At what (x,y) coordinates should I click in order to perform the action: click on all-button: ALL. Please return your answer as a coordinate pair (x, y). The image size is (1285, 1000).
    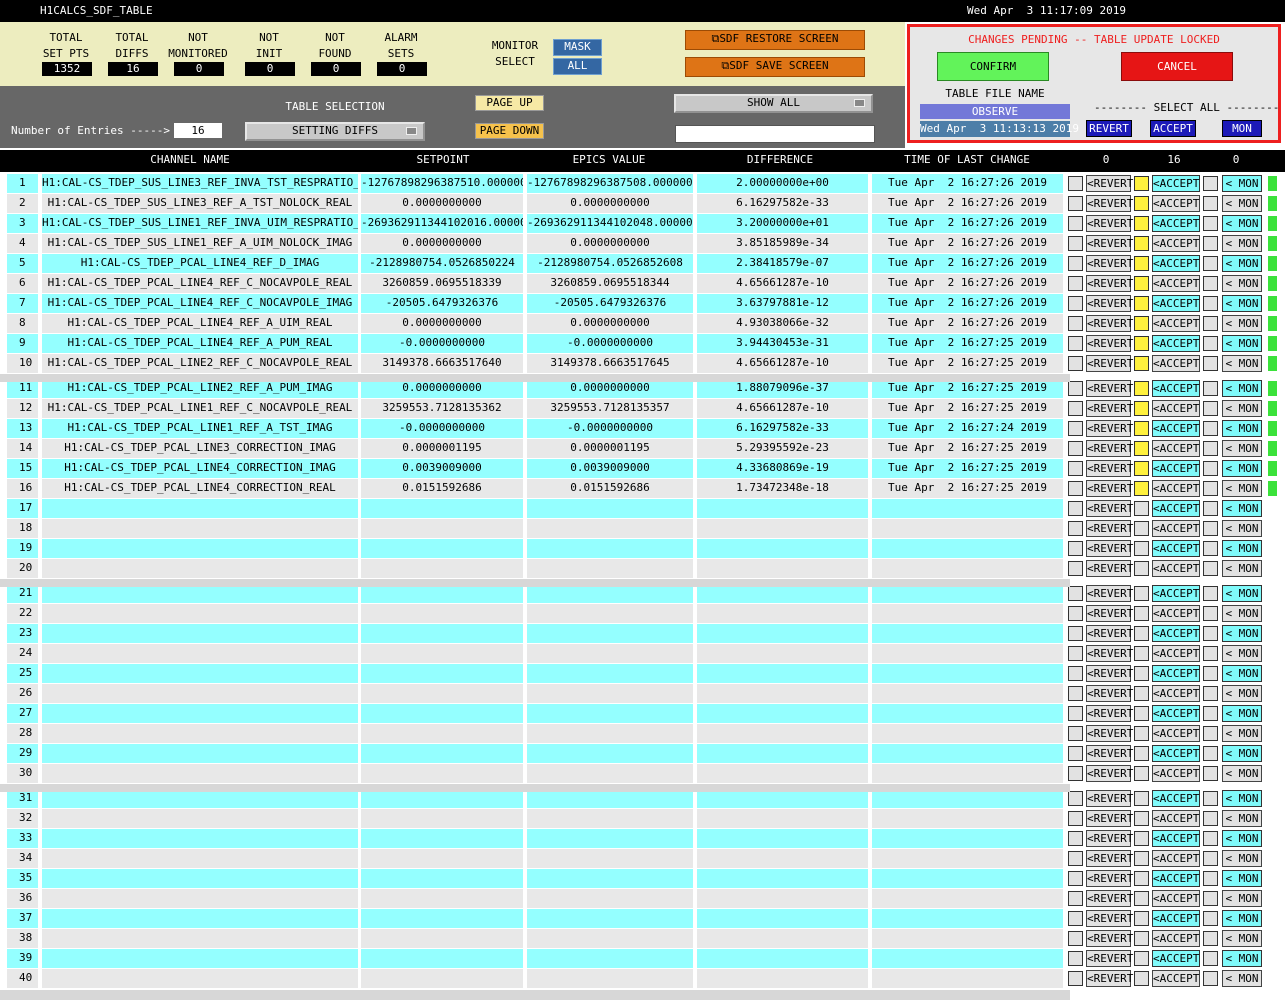
    Looking at the image, I should click on (577, 66).